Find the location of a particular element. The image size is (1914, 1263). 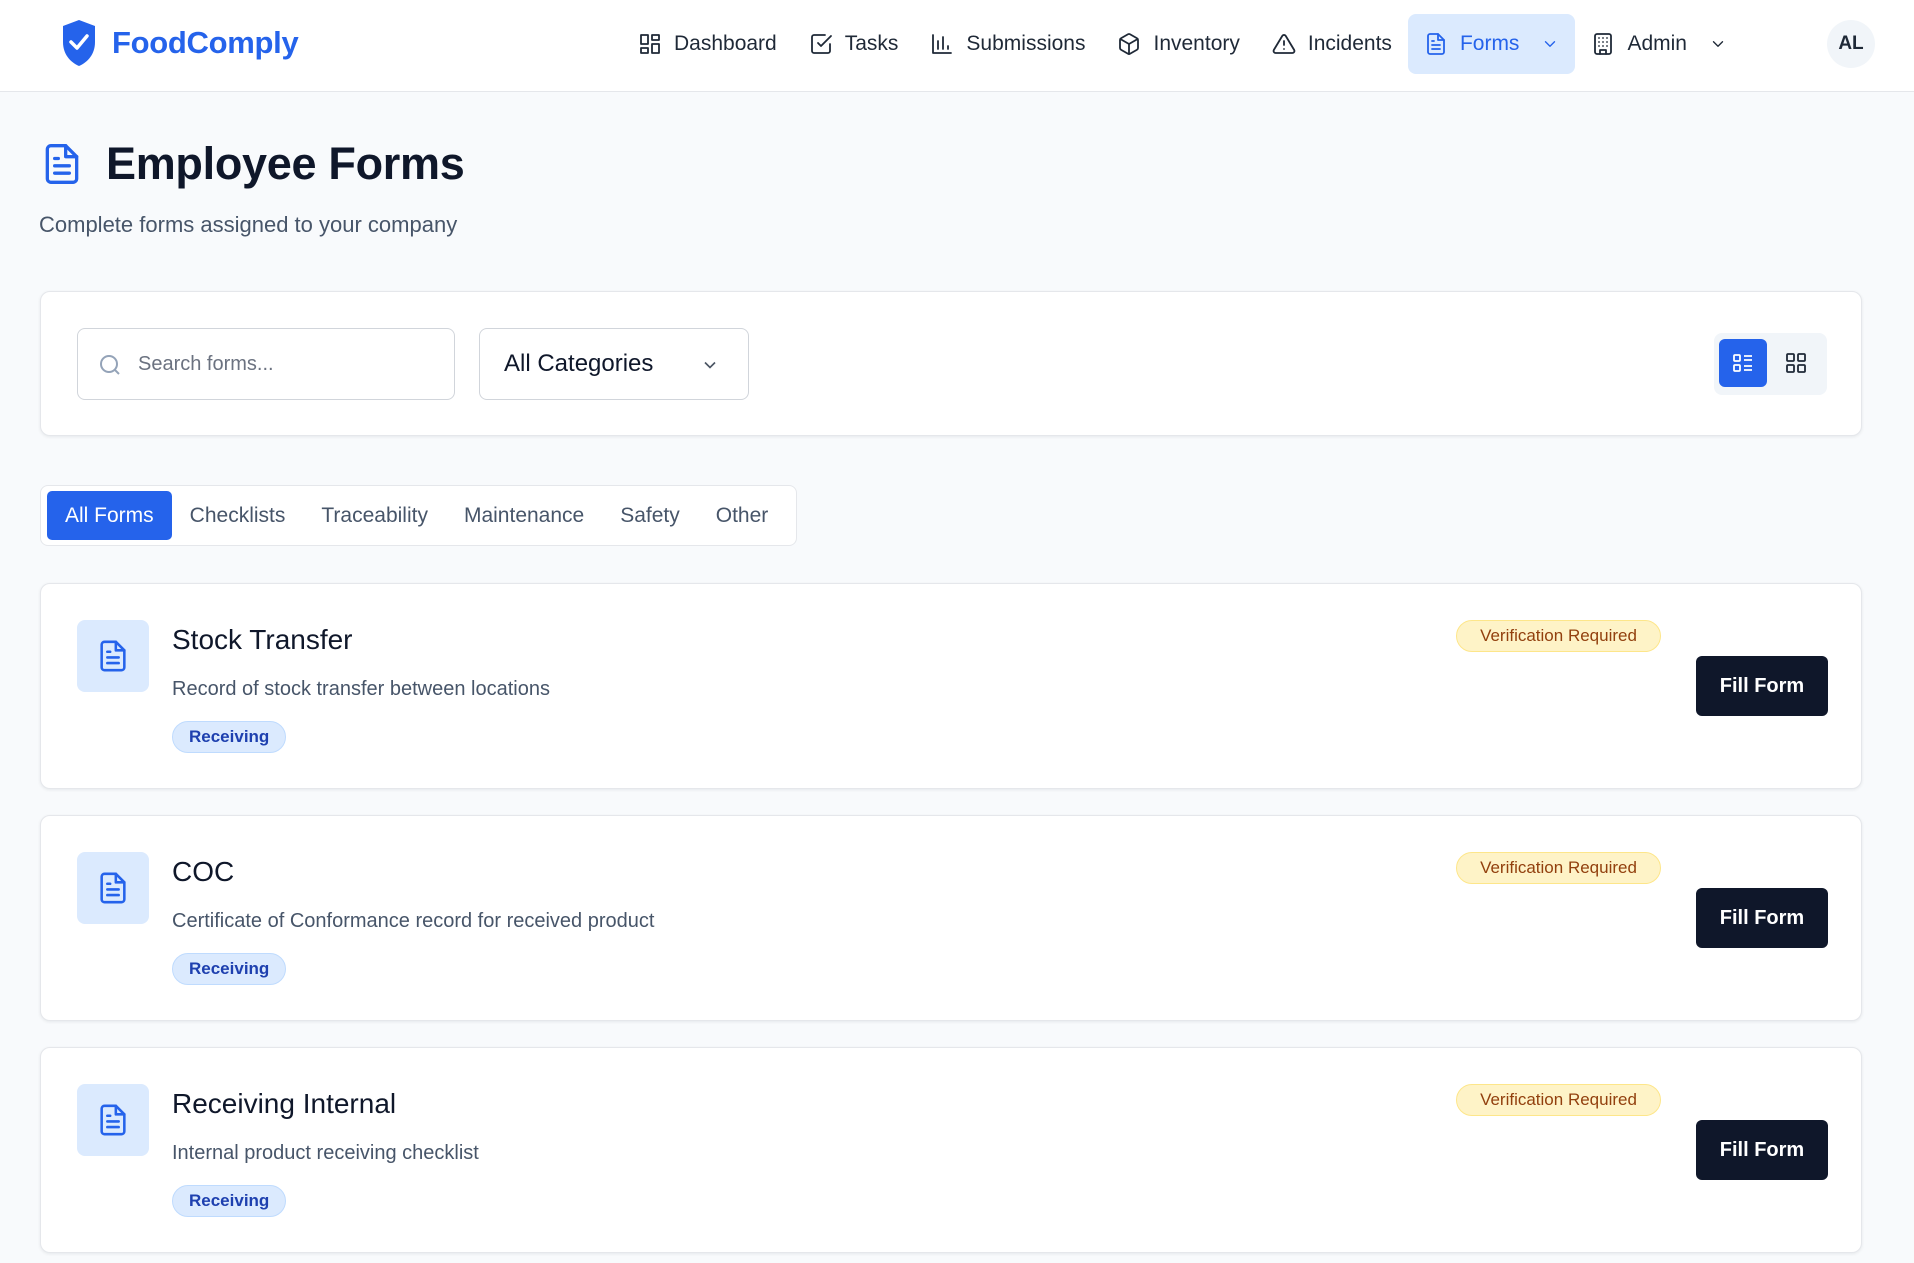

nav-label: Admin is located at coordinates (1657, 43).